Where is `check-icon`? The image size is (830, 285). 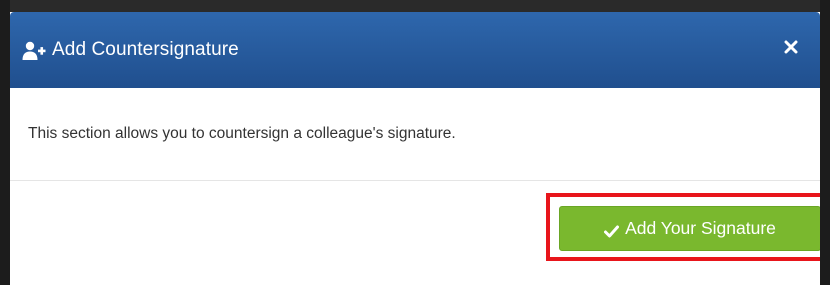 check-icon is located at coordinates (612, 230).